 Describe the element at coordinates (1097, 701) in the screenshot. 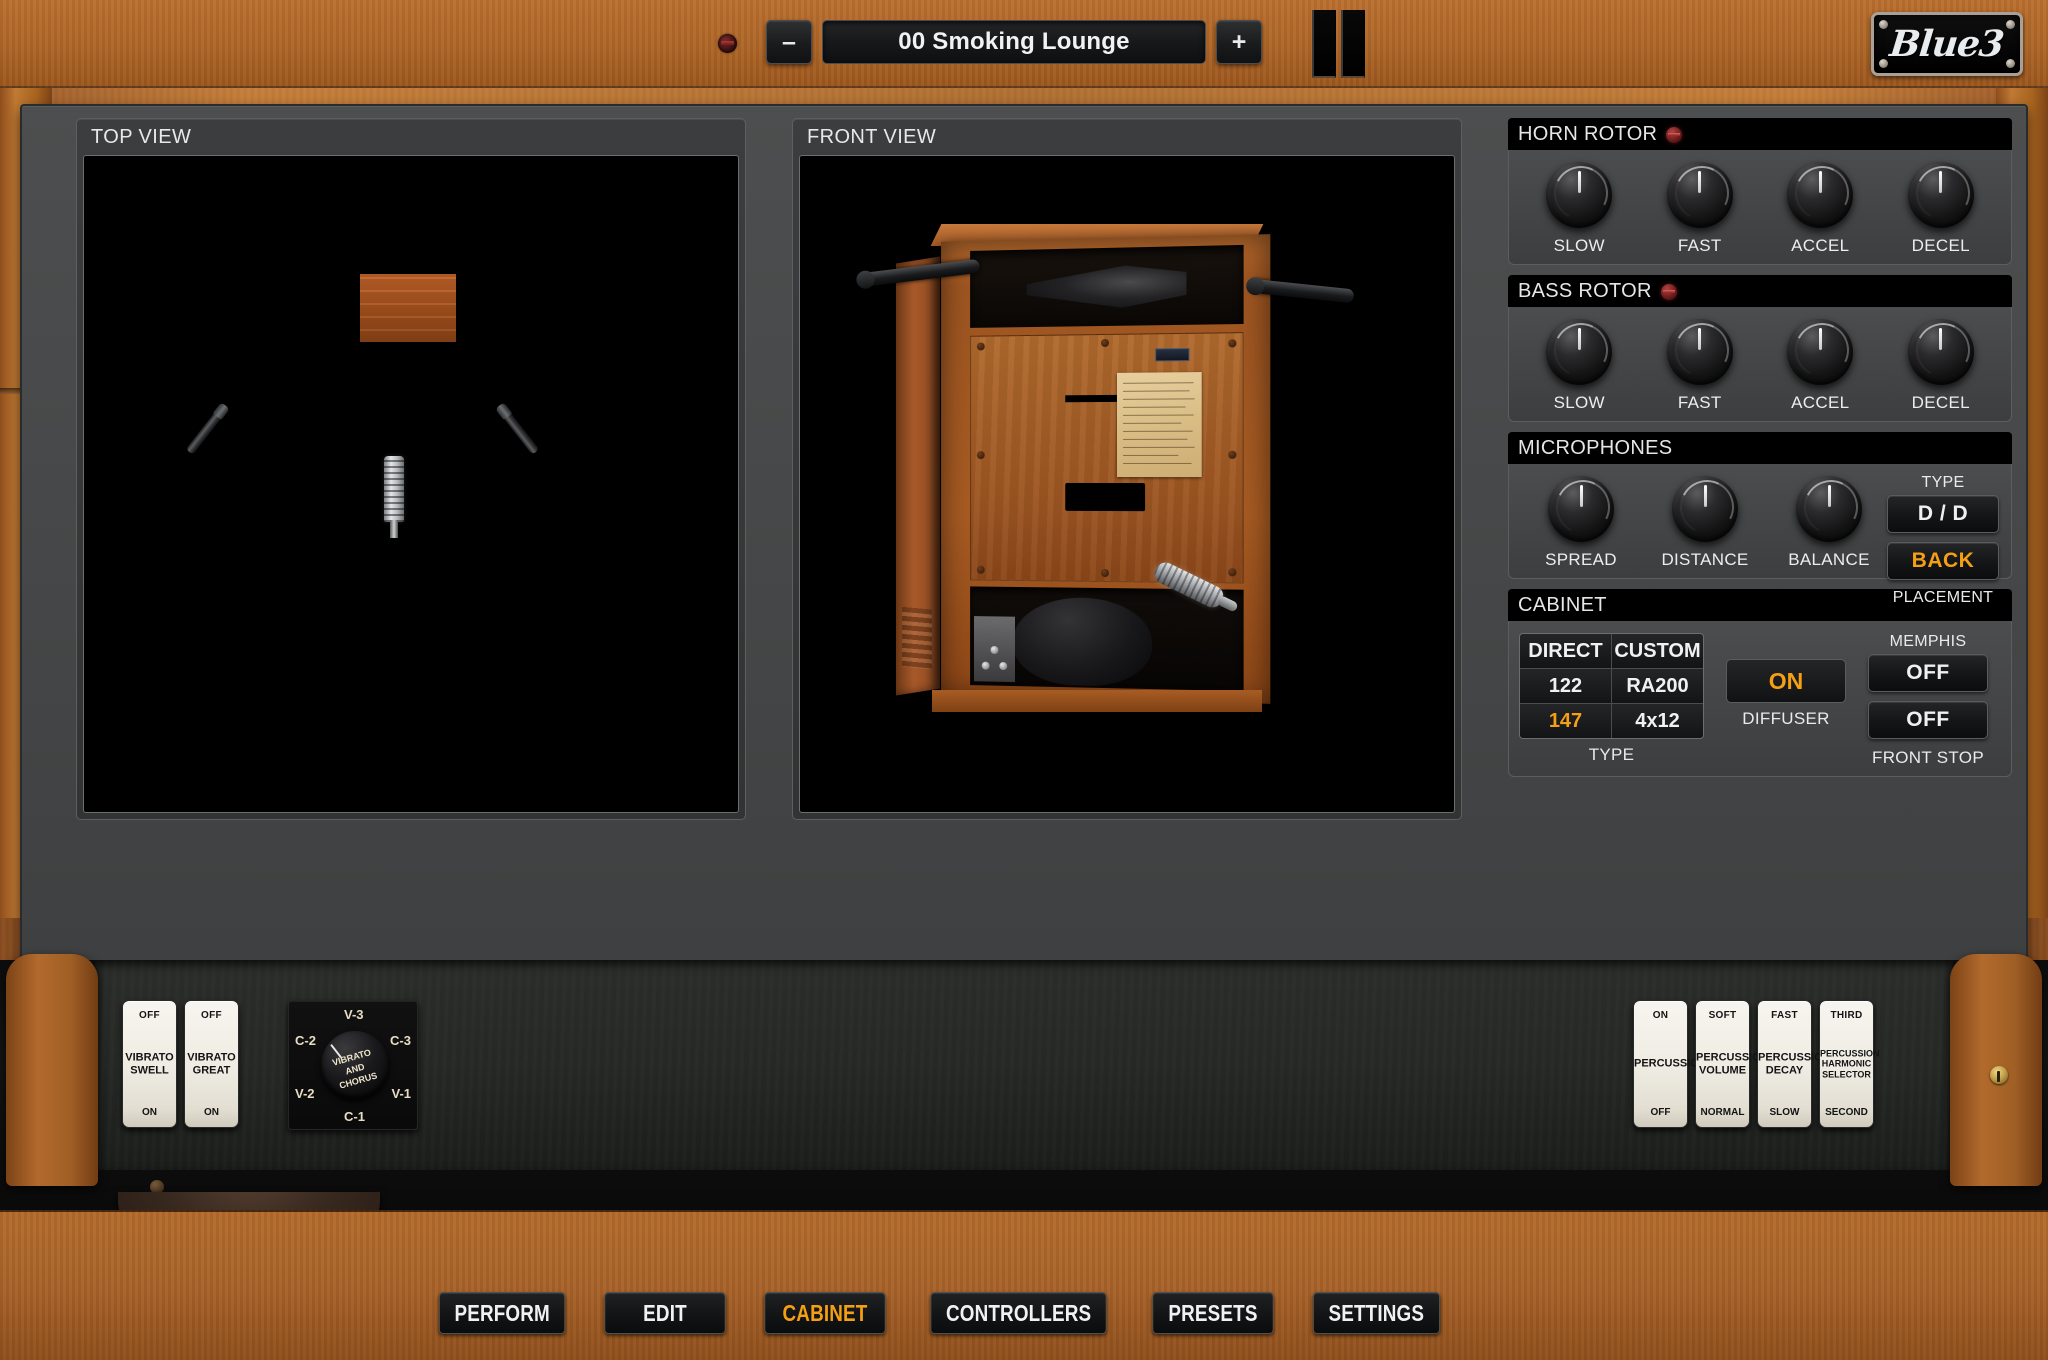

I see `cabinet-base` at that location.